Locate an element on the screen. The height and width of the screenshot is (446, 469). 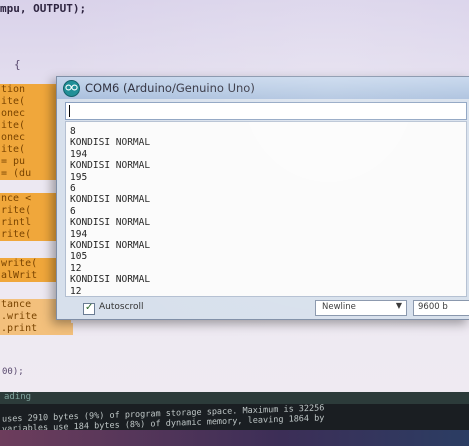
serial-output-line: 195 is located at coordinates (79, 177).